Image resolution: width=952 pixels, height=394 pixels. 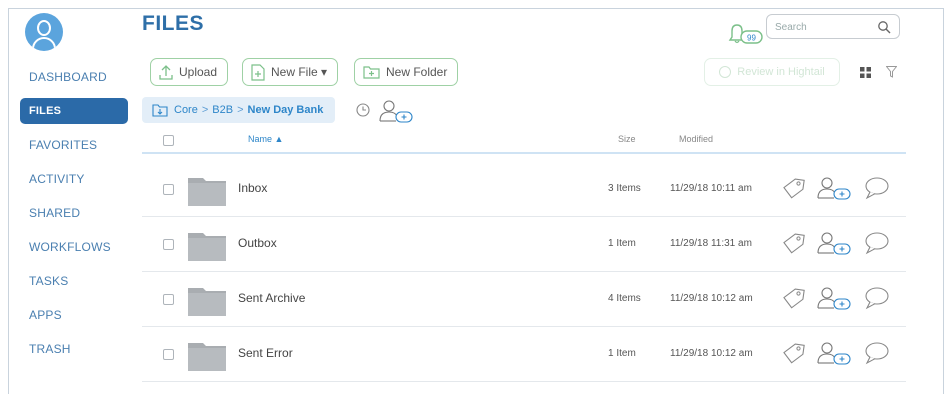 I want to click on new-folder-label: New Folder, so click(x=417, y=72).